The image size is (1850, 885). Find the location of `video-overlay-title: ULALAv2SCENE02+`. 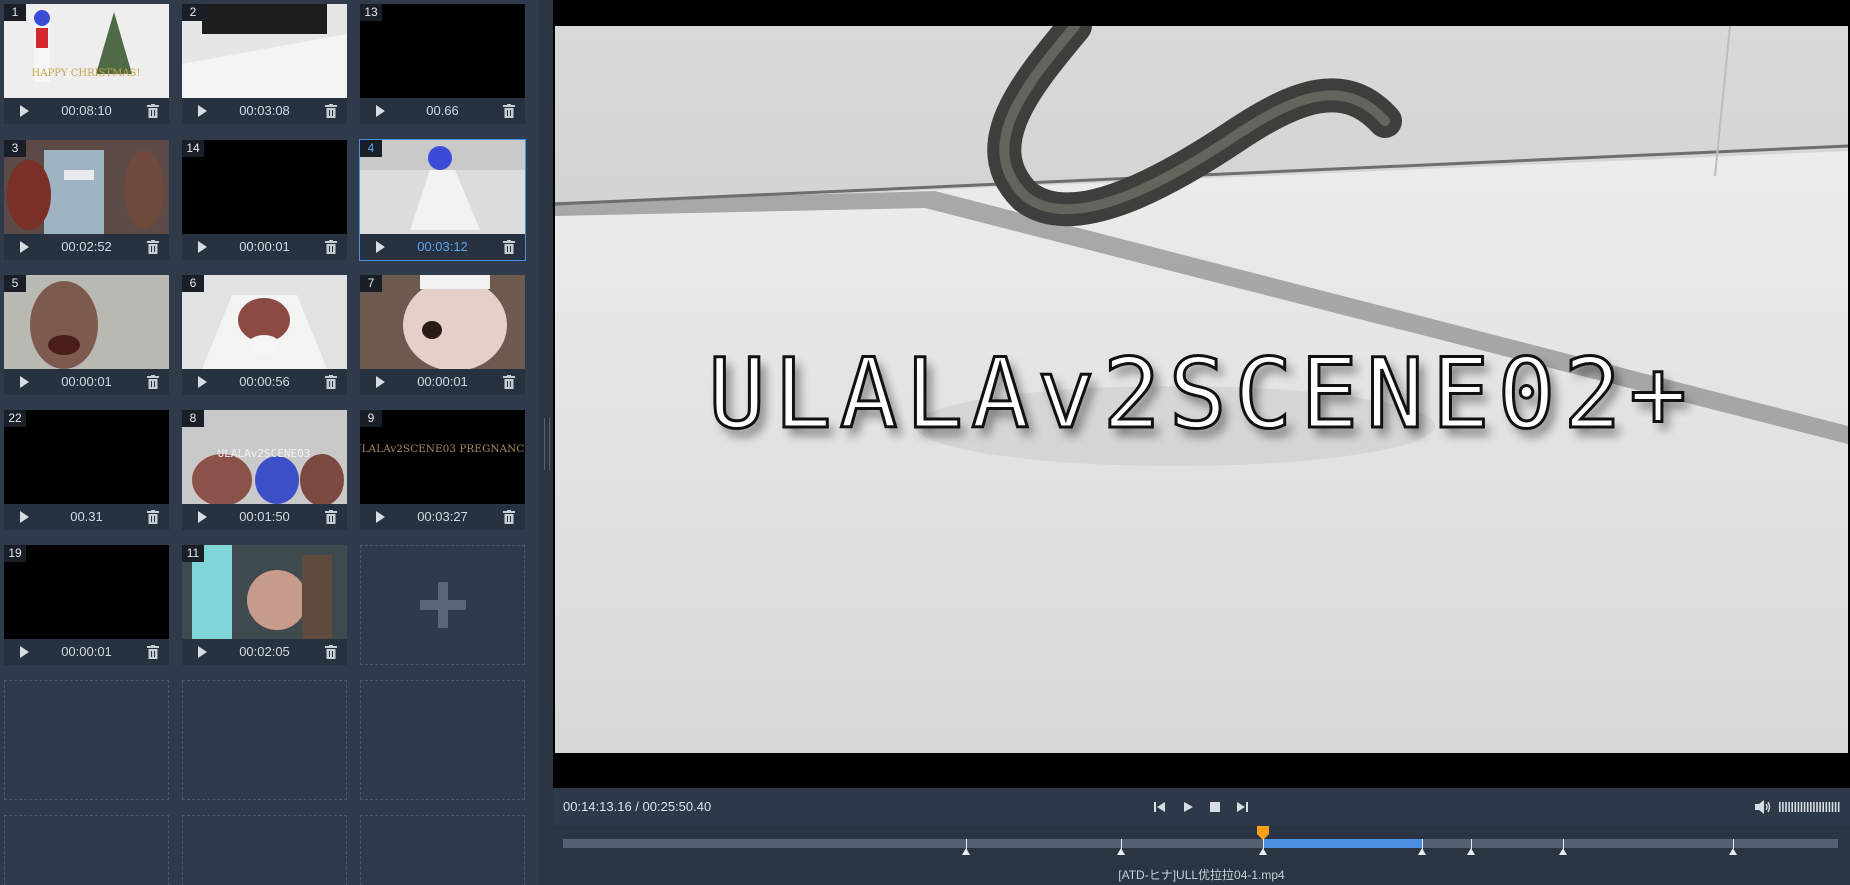

video-overlay-title: ULALAv2SCENE02+ is located at coordinates (1201, 394).